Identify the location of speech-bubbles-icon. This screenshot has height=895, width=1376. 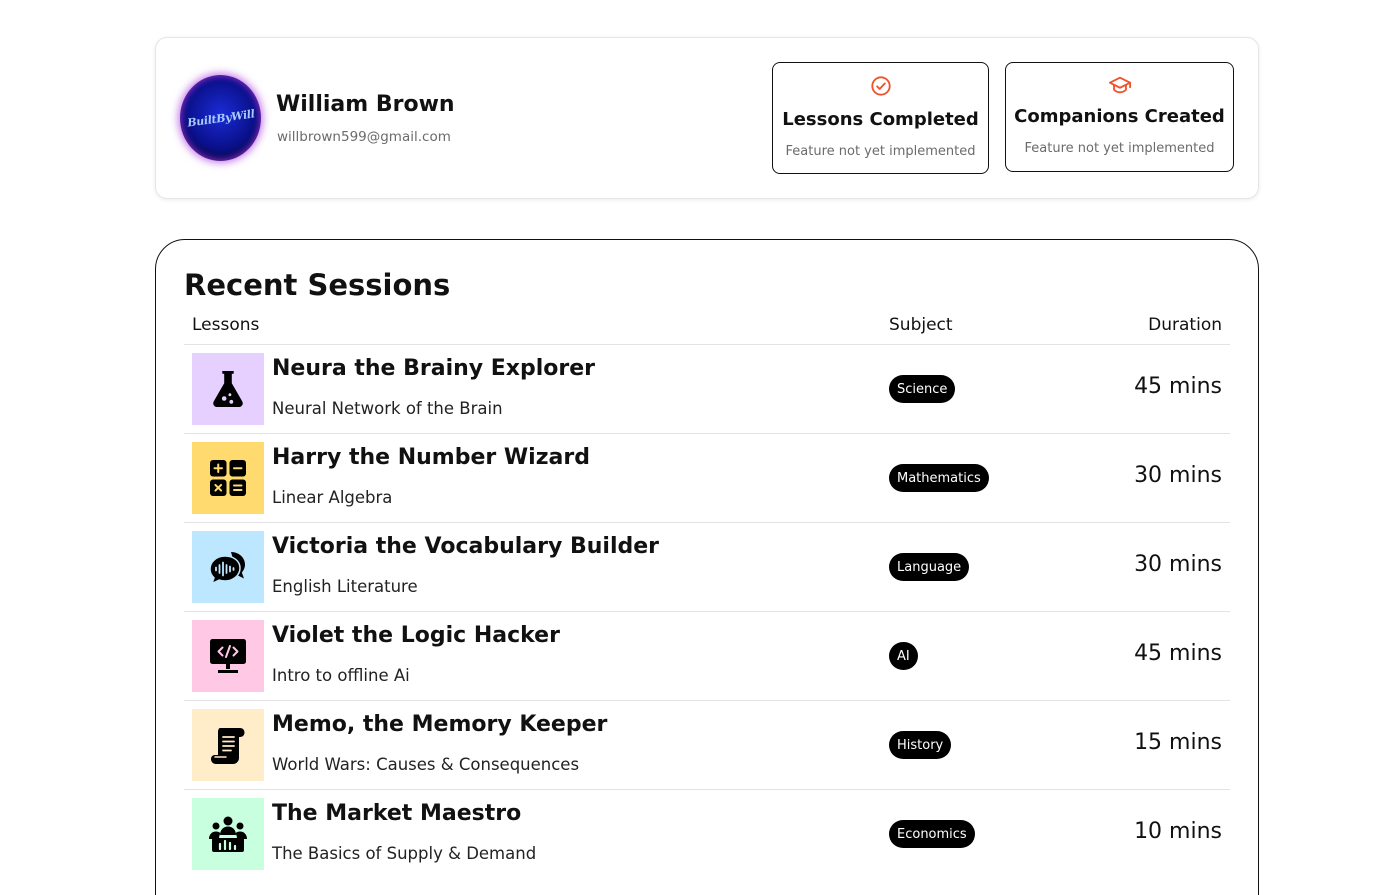
(227, 568).